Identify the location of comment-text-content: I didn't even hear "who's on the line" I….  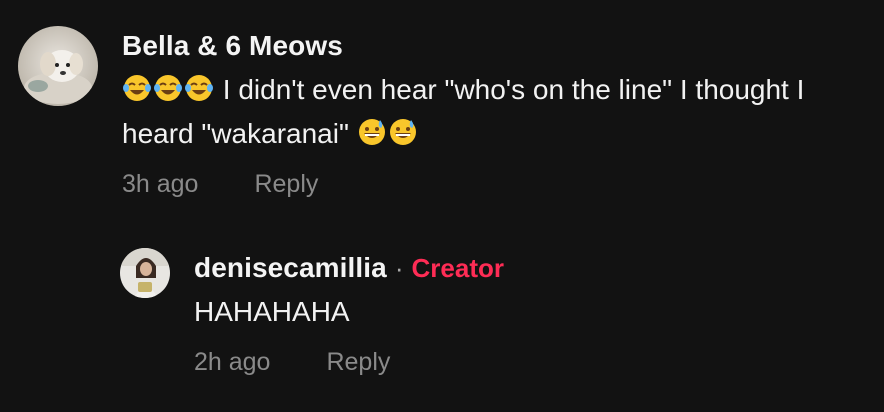
(463, 111).